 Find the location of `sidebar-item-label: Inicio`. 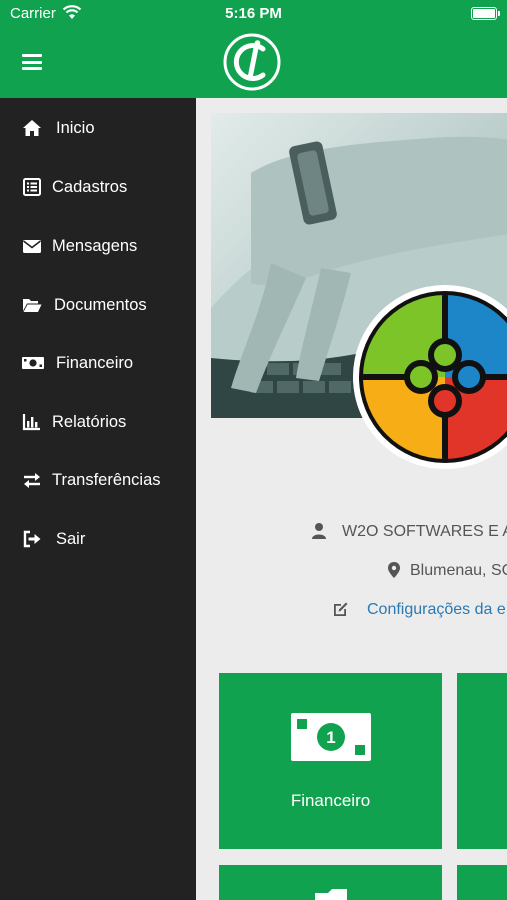

sidebar-item-label: Inicio is located at coordinates (75, 128).